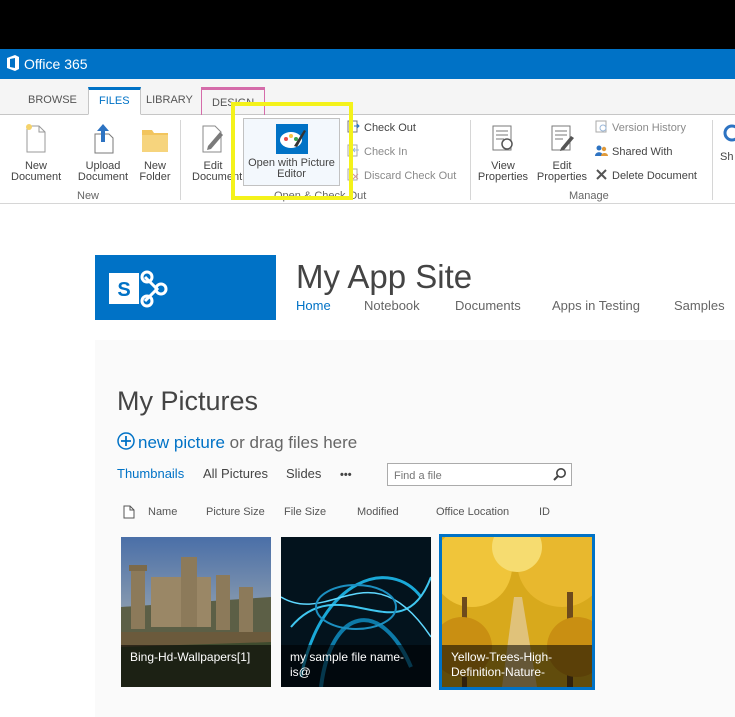 The image size is (735, 717). I want to click on nav-samples: Samples, so click(699, 305).